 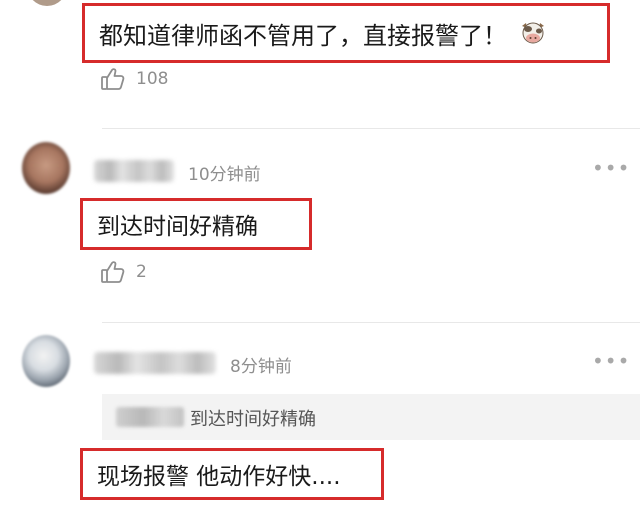 What do you see at coordinates (303, 35) in the screenshot?
I see `comment-text: 都知道律师函不管用了，直接报警了！` at bounding box center [303, 35].